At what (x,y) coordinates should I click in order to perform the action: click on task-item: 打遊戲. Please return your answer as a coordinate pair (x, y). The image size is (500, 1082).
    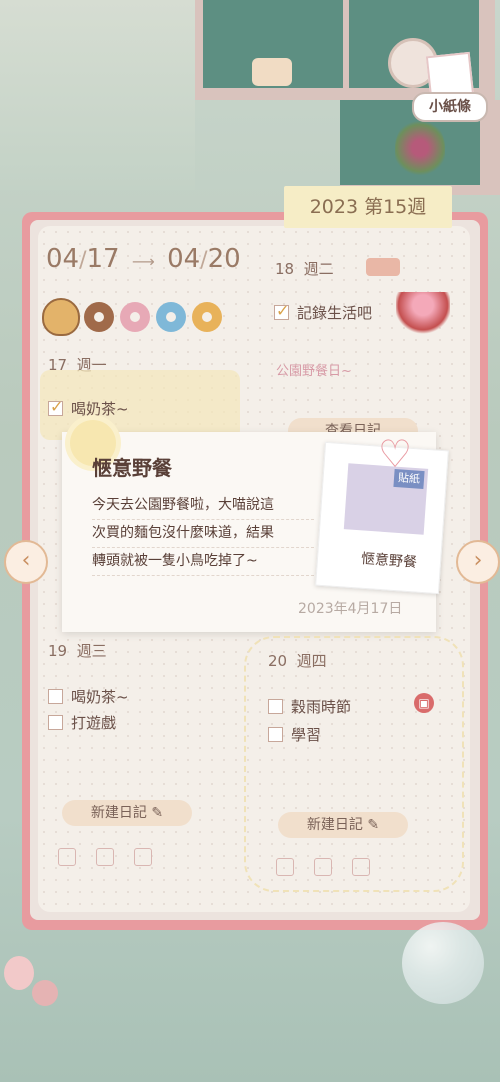
    Looking at the image, I should click on (82, 722).